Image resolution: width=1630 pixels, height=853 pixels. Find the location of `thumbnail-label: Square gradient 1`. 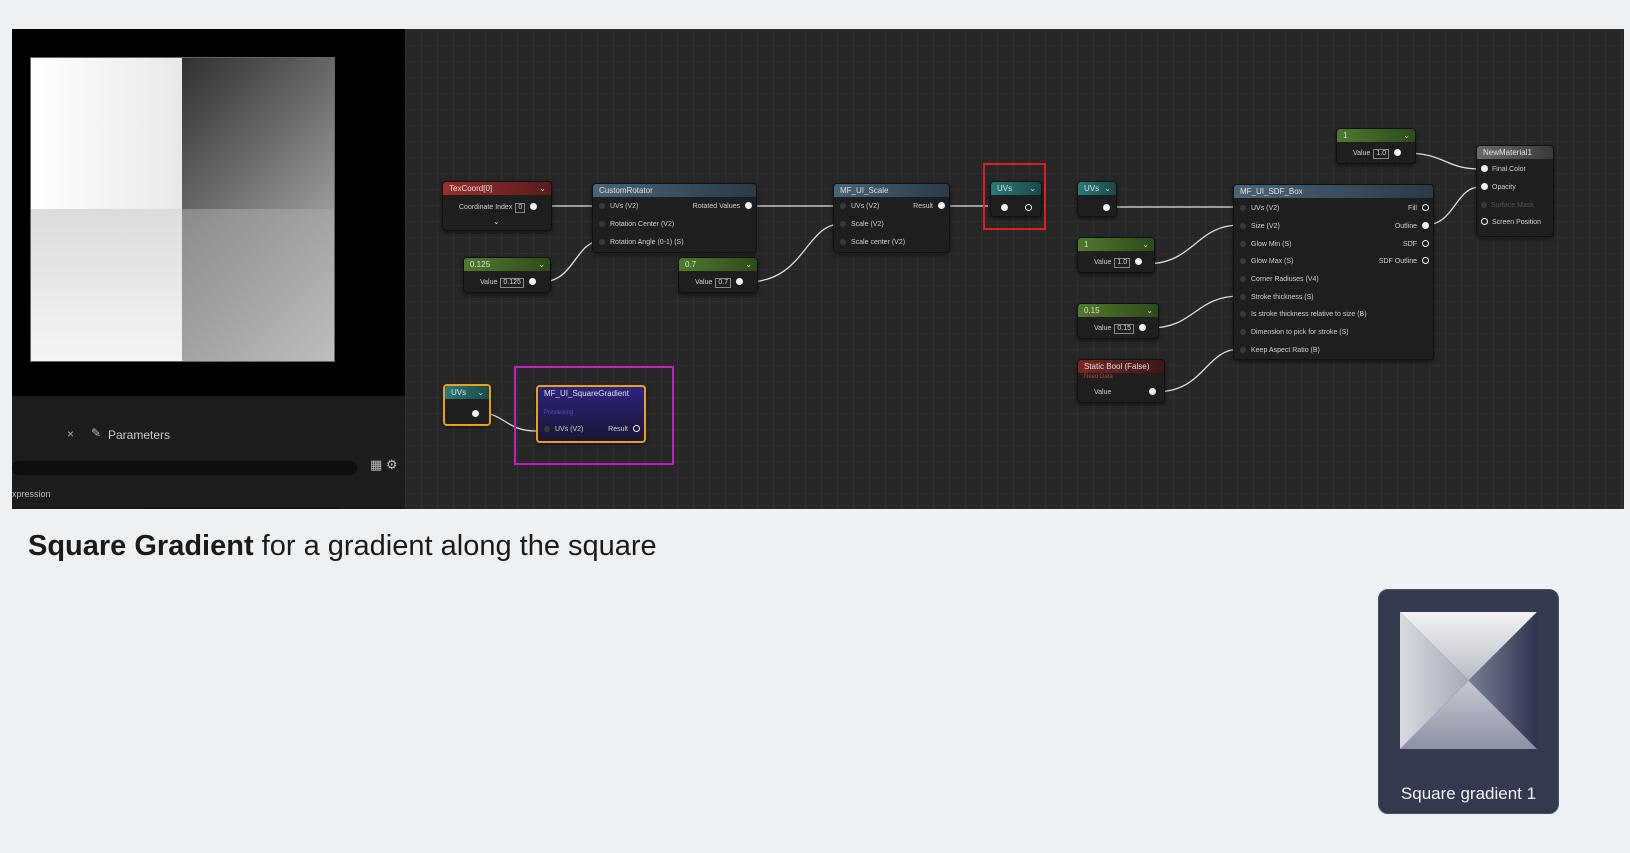

thumbnail-label: Square gradient 1 is located at coordinates (1468, 793).